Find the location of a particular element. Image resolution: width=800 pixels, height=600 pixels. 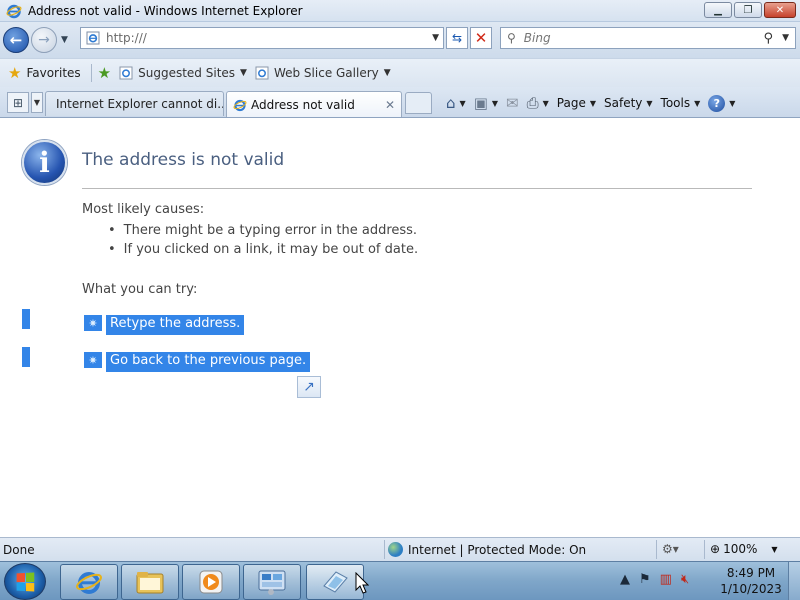

feeds-button: ▣ ▼ is located at coordinates (486, 103).